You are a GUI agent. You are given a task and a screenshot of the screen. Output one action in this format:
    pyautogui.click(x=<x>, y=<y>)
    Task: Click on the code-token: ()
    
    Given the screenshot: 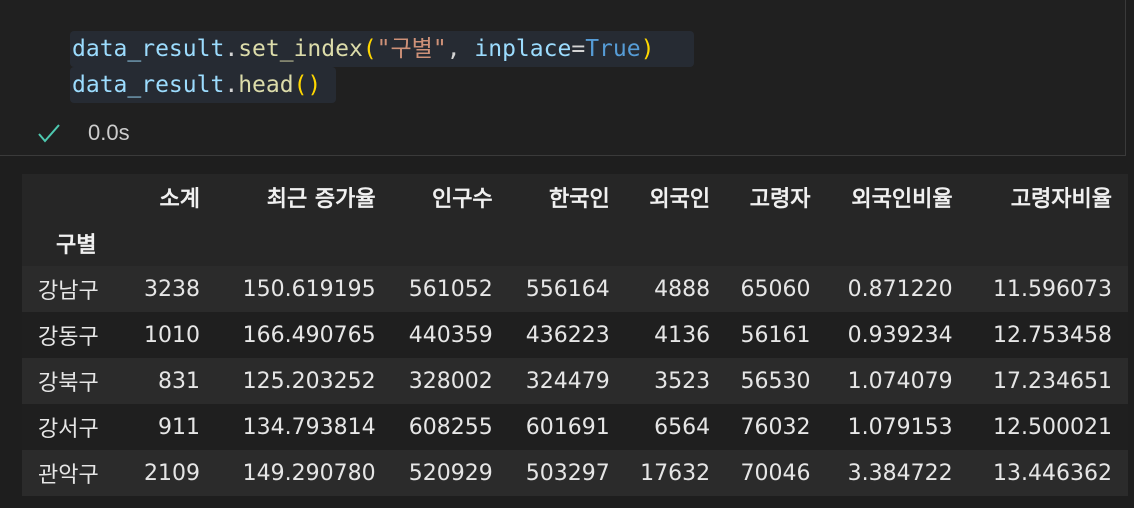 What is the action you would take?
    pyautogui.click(x=307, y=85)
    